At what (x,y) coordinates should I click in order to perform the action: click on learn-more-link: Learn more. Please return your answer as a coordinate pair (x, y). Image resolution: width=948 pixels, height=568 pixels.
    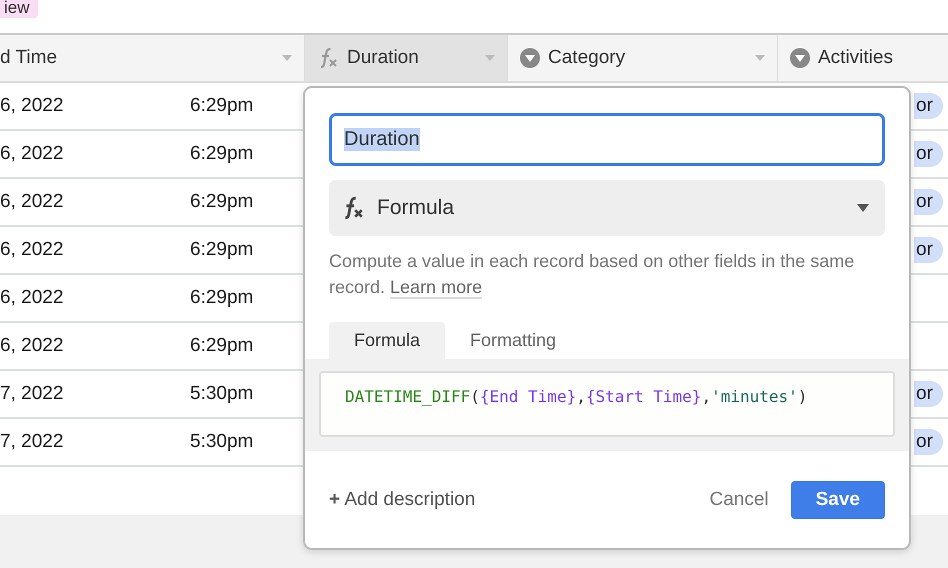
    Looking at the image, I should click on (436, 288).